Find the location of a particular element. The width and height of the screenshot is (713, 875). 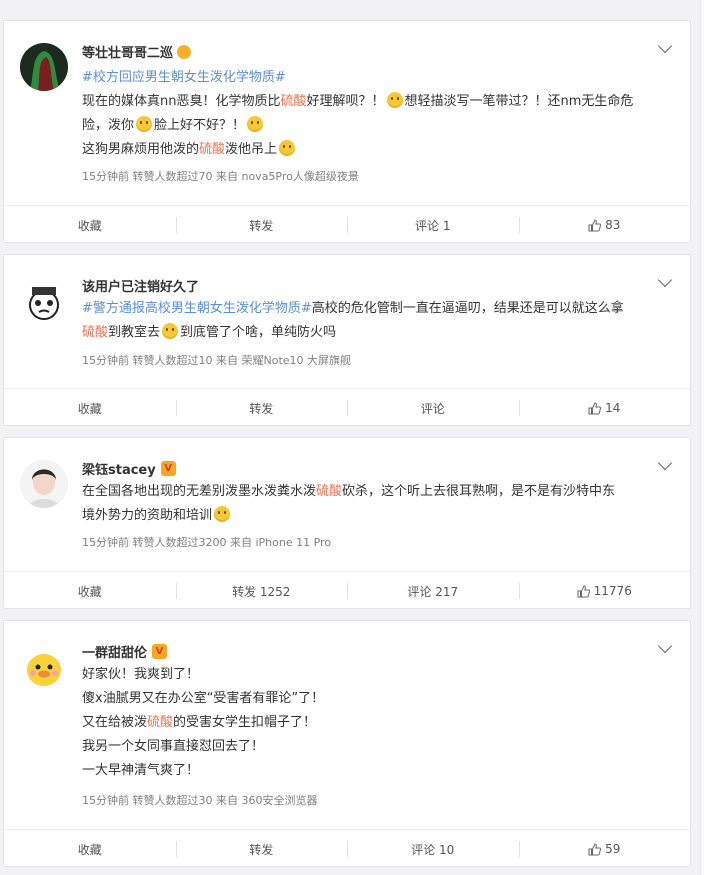

username: 一群甜甜伦 is located at coordinates (125, 651).